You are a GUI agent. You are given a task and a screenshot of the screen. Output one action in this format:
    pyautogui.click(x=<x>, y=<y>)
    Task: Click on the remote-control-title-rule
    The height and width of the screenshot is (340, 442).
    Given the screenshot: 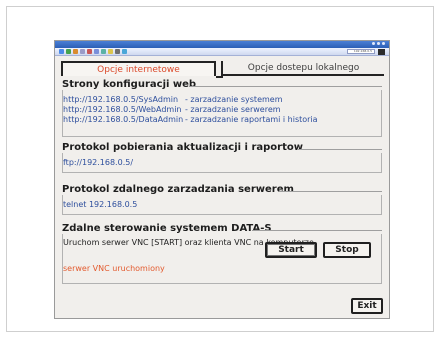 What is the action you would take?
    pyautogui.click(x=317, y=230)
    